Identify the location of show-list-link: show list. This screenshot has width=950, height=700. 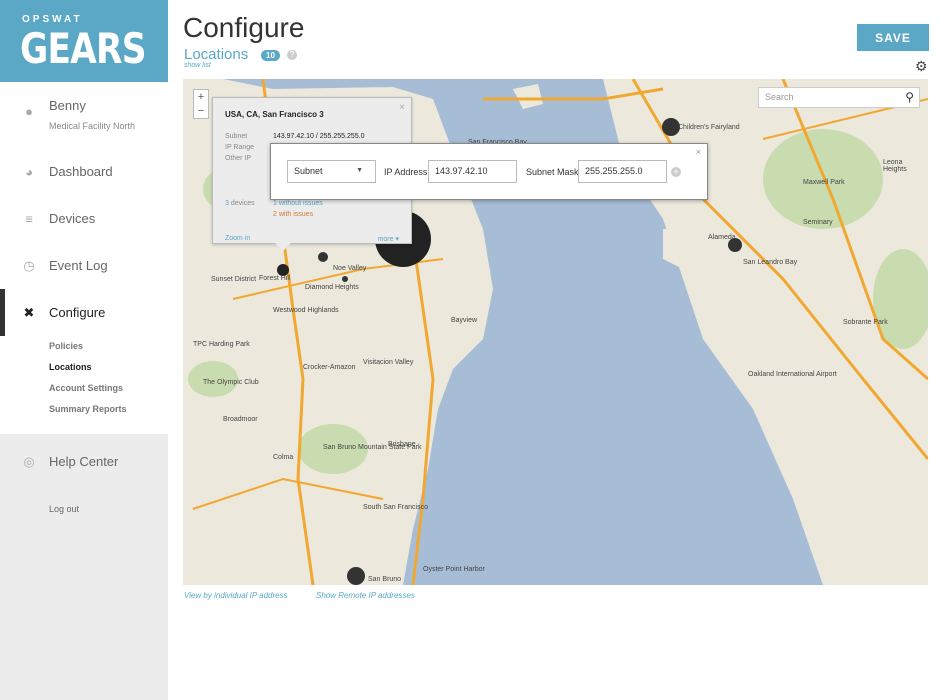
(197, 65).